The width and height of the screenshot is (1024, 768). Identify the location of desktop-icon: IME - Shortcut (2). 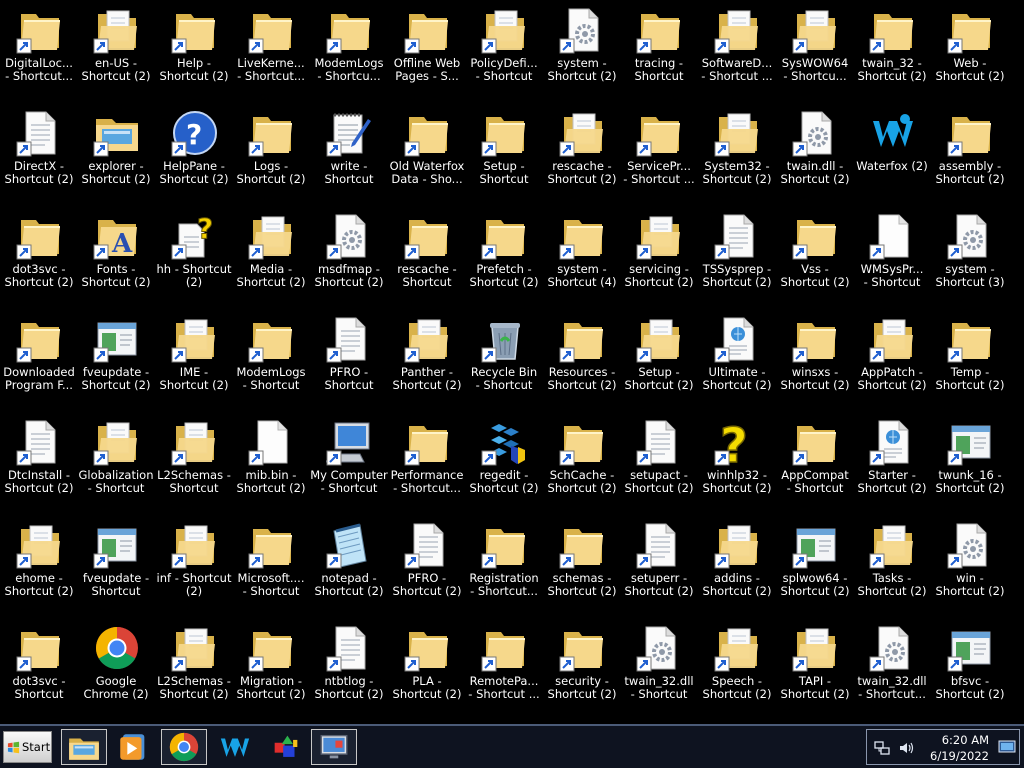
(194, 363).